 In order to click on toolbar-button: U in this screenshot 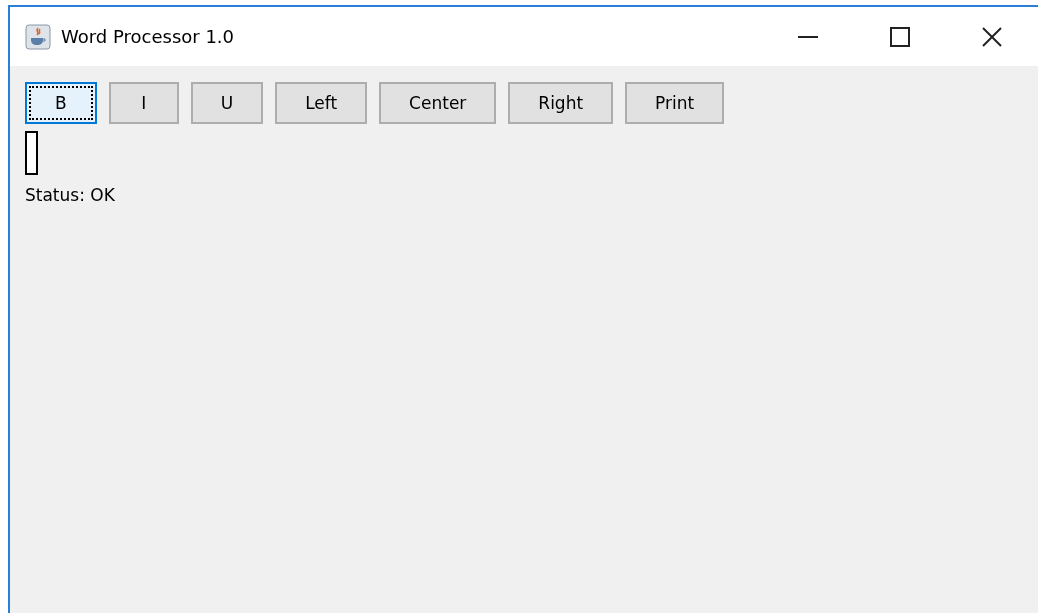, I will do `click(227, 103)`.